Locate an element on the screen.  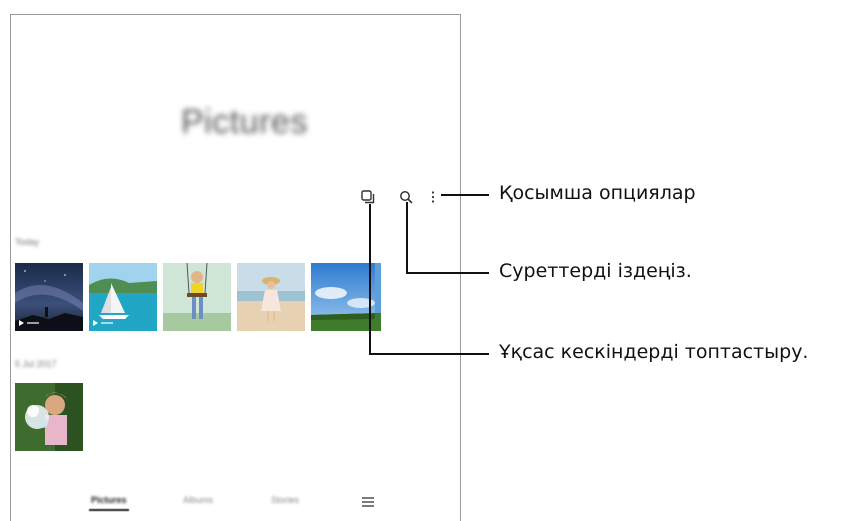
leader-line-search-vertical is located at coordinates (407, 237).